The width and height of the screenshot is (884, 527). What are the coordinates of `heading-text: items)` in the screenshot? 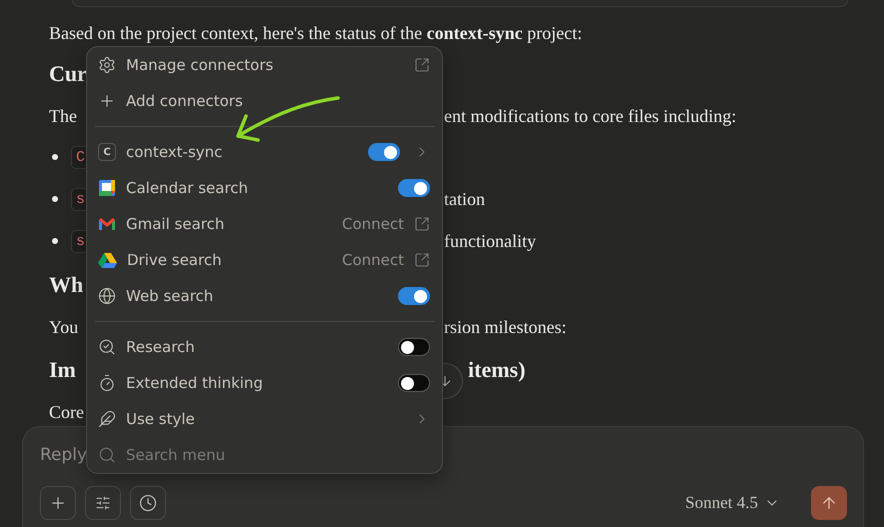 It's located at (496, 370).